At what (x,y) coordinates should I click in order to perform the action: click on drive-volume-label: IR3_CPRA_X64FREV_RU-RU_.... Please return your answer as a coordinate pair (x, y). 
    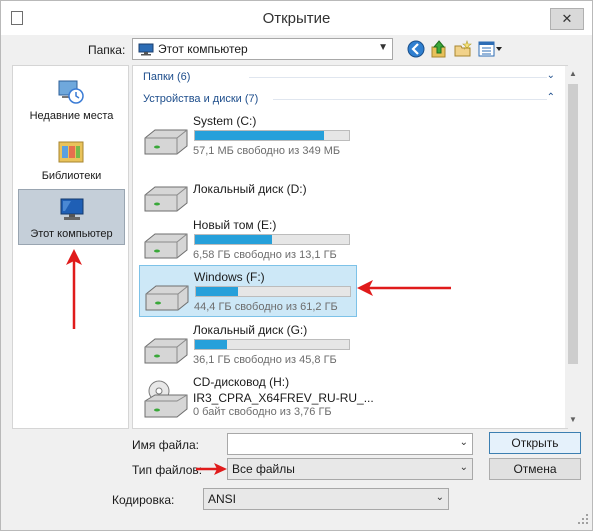
    Looking at the image, I should click on (283, 398).